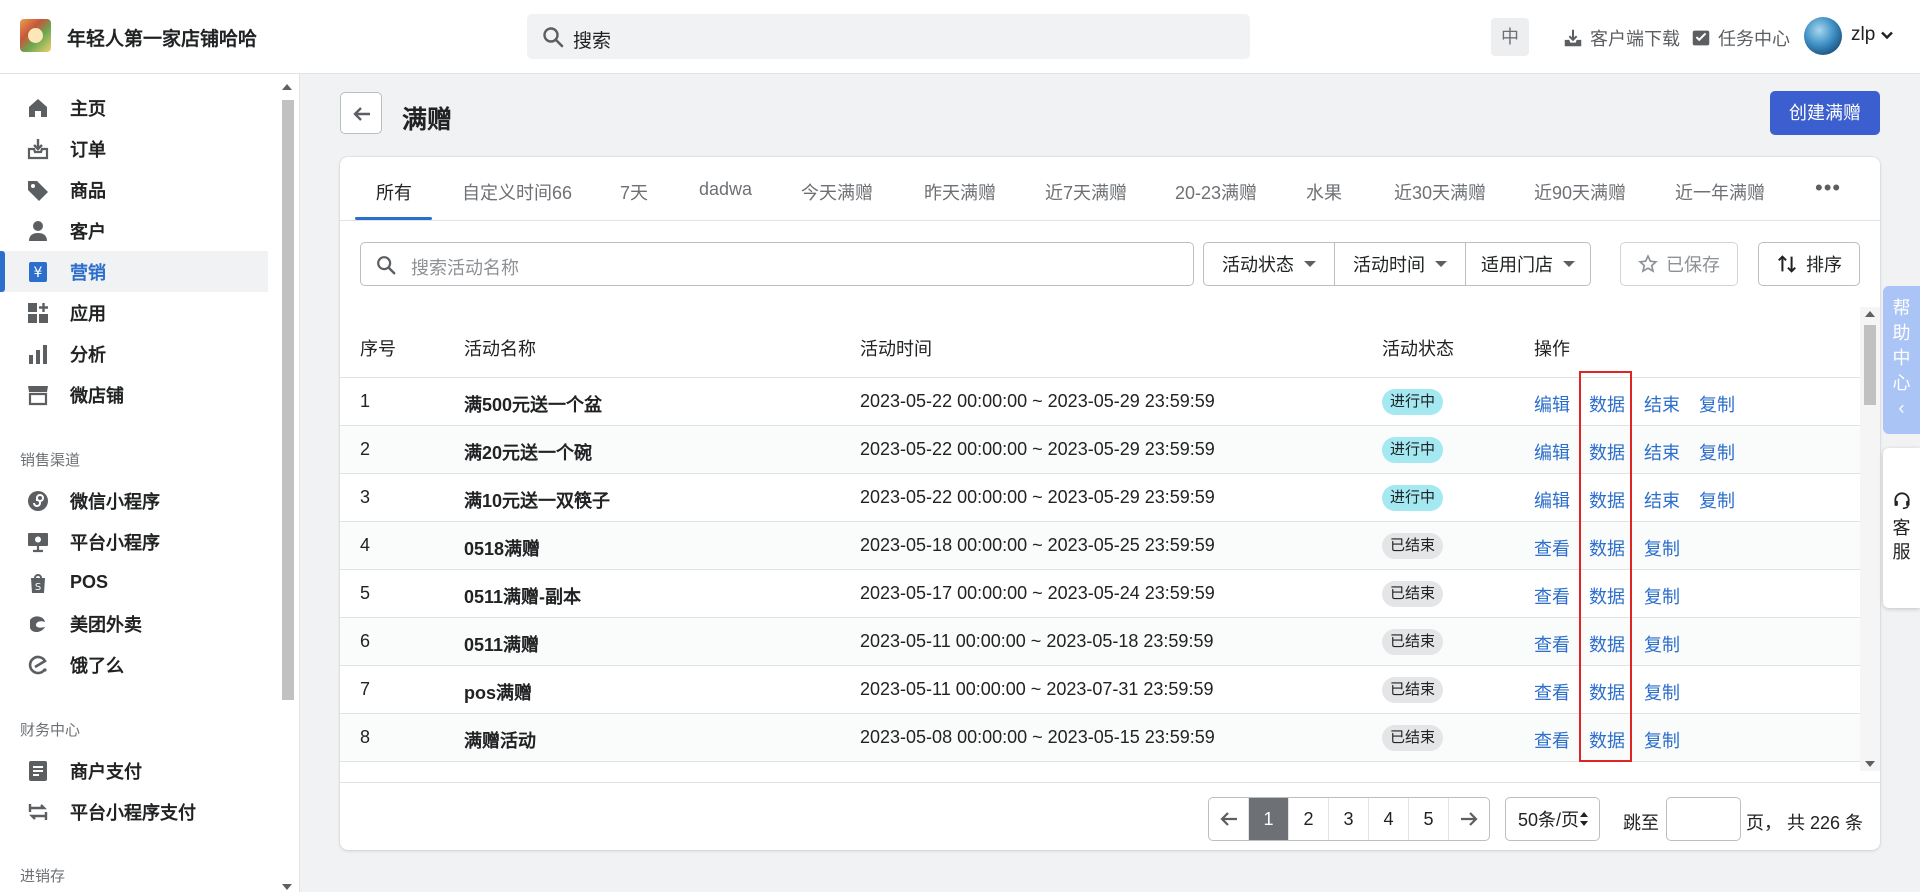 This screenshot has width=1920, height=892. I want to click on store-filter-button: 适用门店, so click(1528, 264).